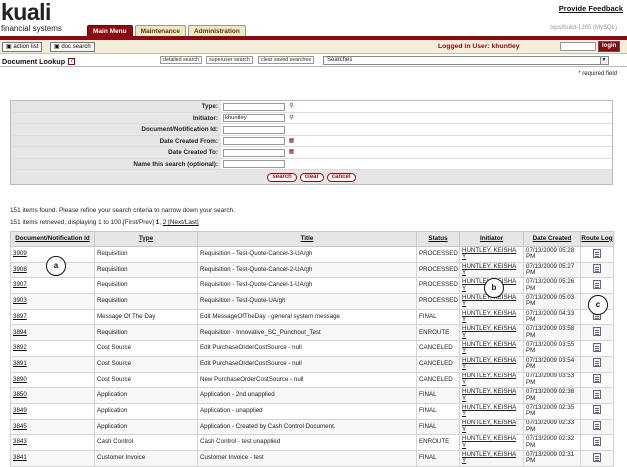  Describe the element at coordinates (20, 253) in the screenshot. I see `doc-id-link: 3909` at that location.